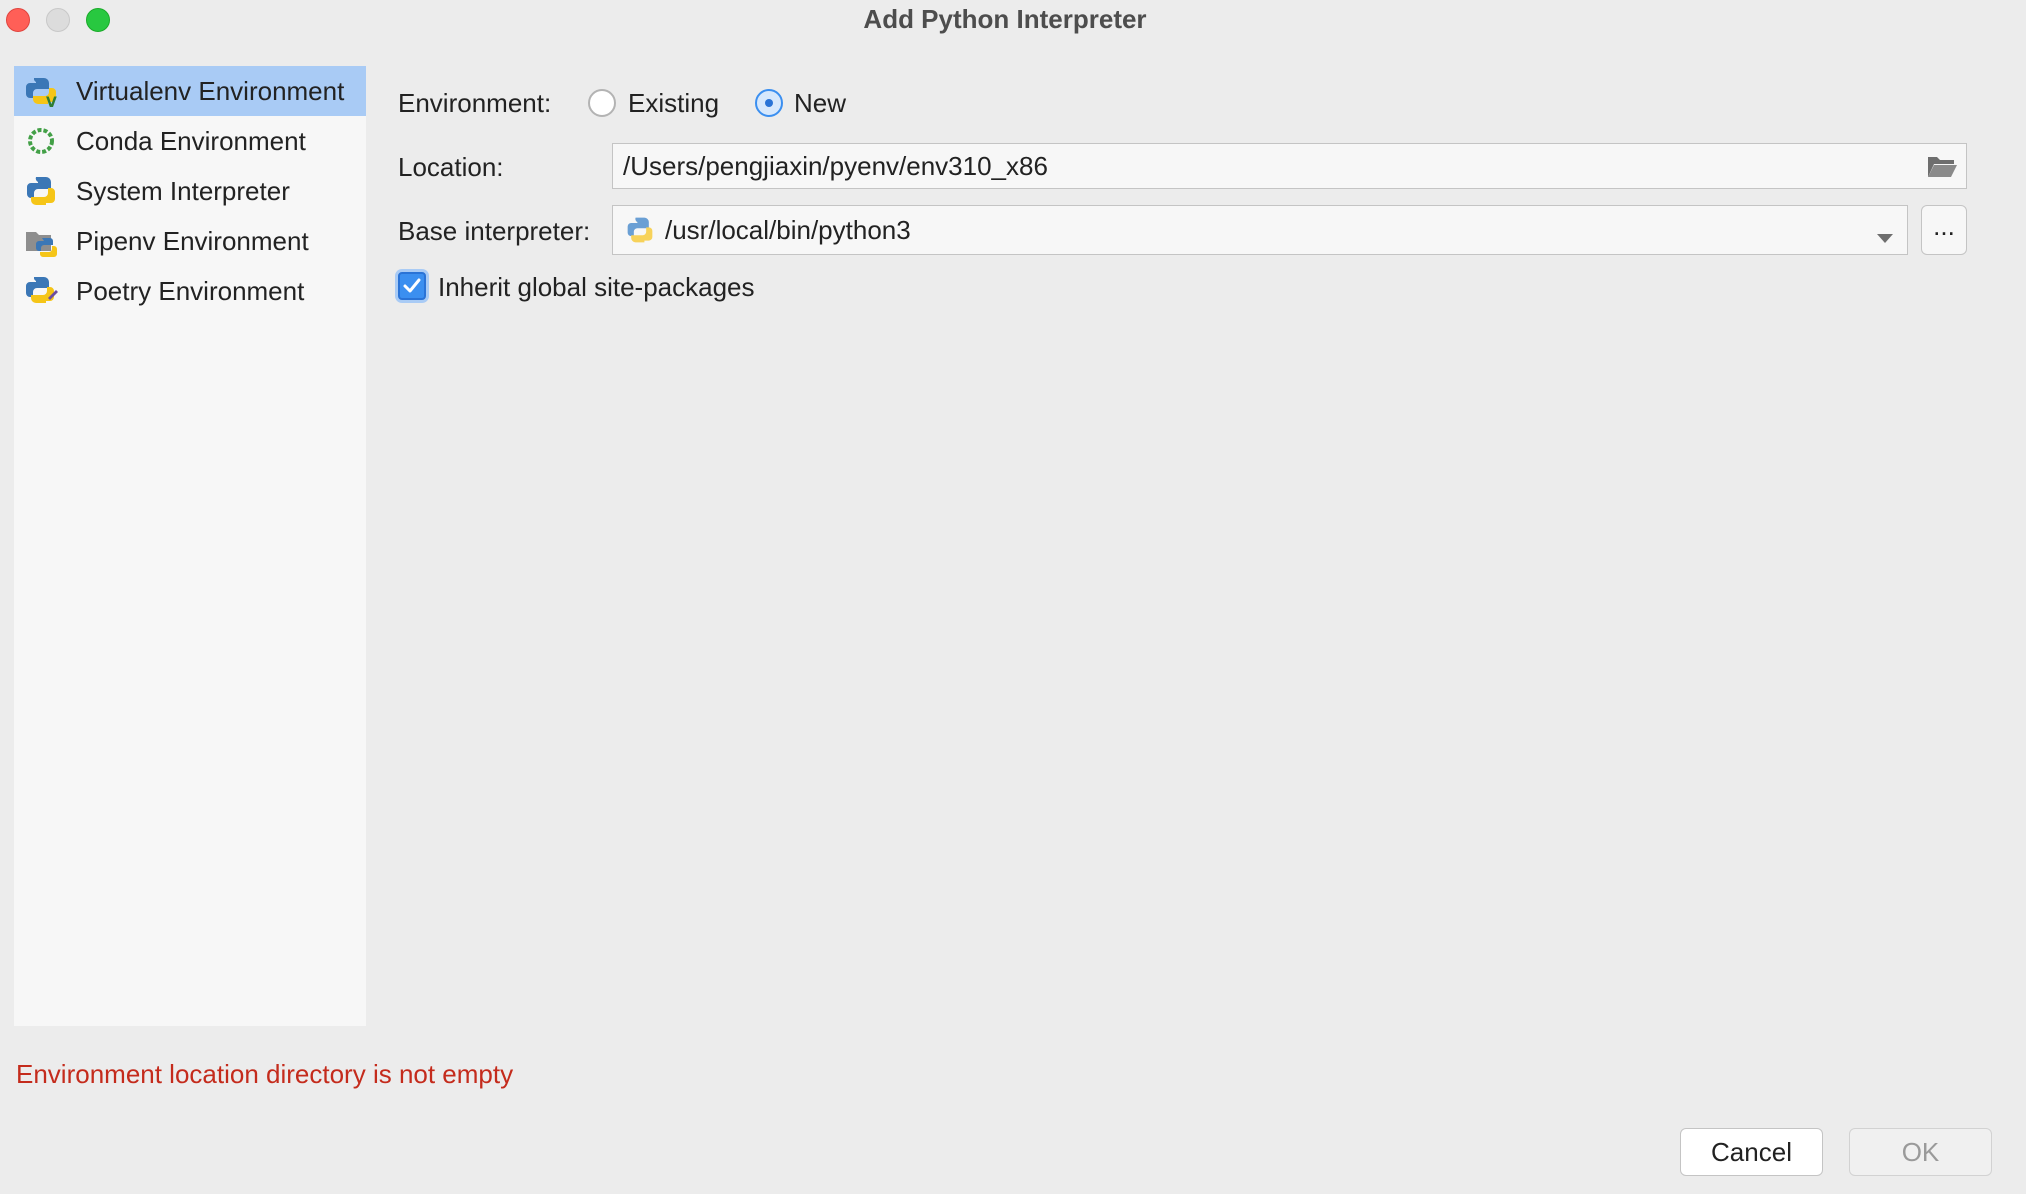  What do you see at coordinates (210, 90) in the screenshot?
I see `sidebar-item-label: Virtualenv Environment` at bounding box center [210, 90].